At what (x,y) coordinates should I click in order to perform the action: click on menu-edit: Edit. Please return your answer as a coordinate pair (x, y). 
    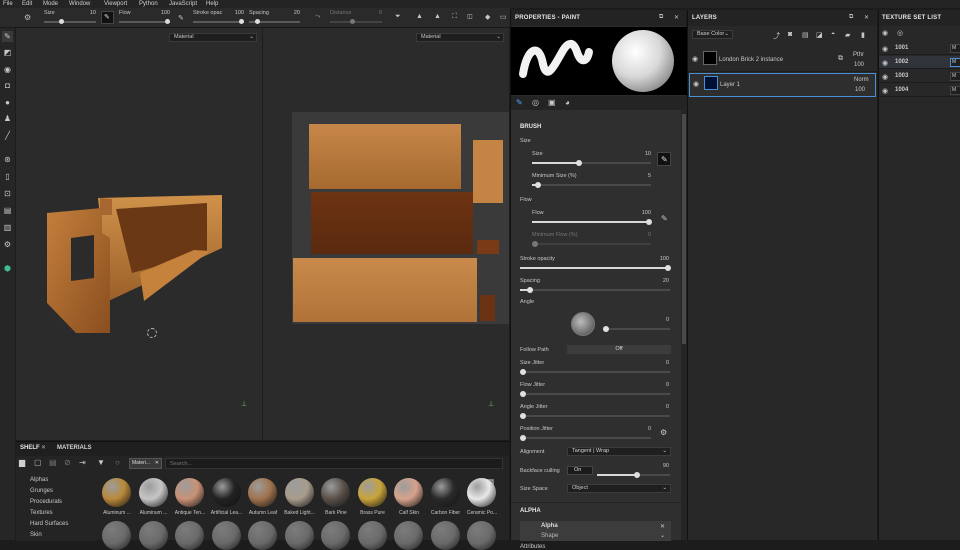
    Looking at the image, I should click on (27, 4).